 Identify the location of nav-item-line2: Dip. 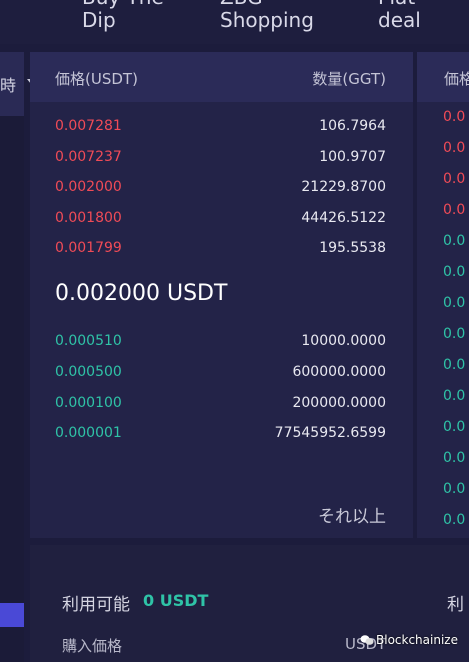
(99, 20).